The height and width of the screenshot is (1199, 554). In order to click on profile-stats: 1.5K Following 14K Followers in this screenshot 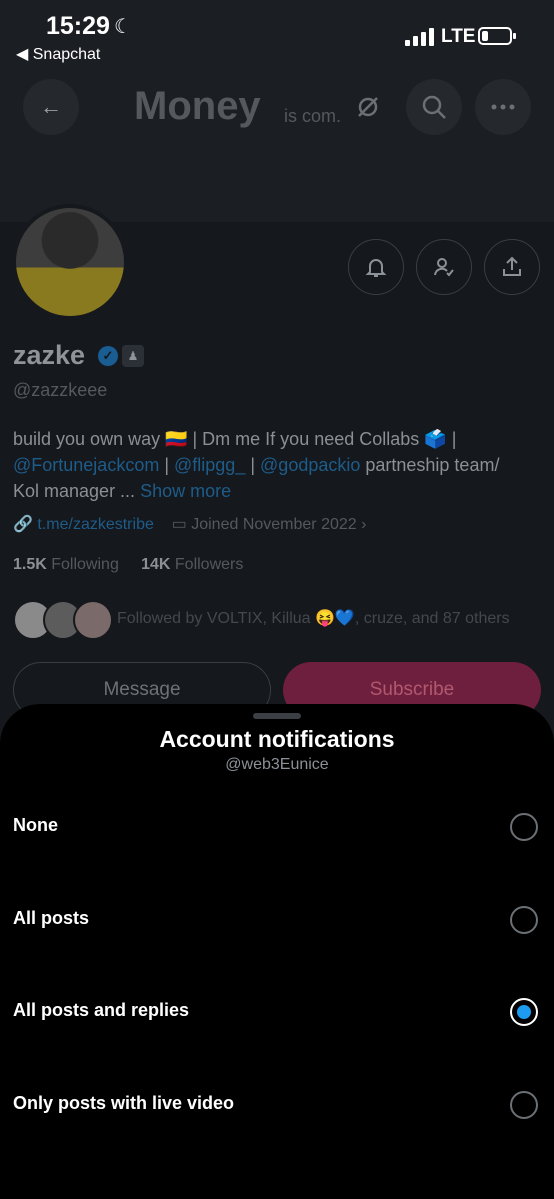, I will do `click(128, 565)`.